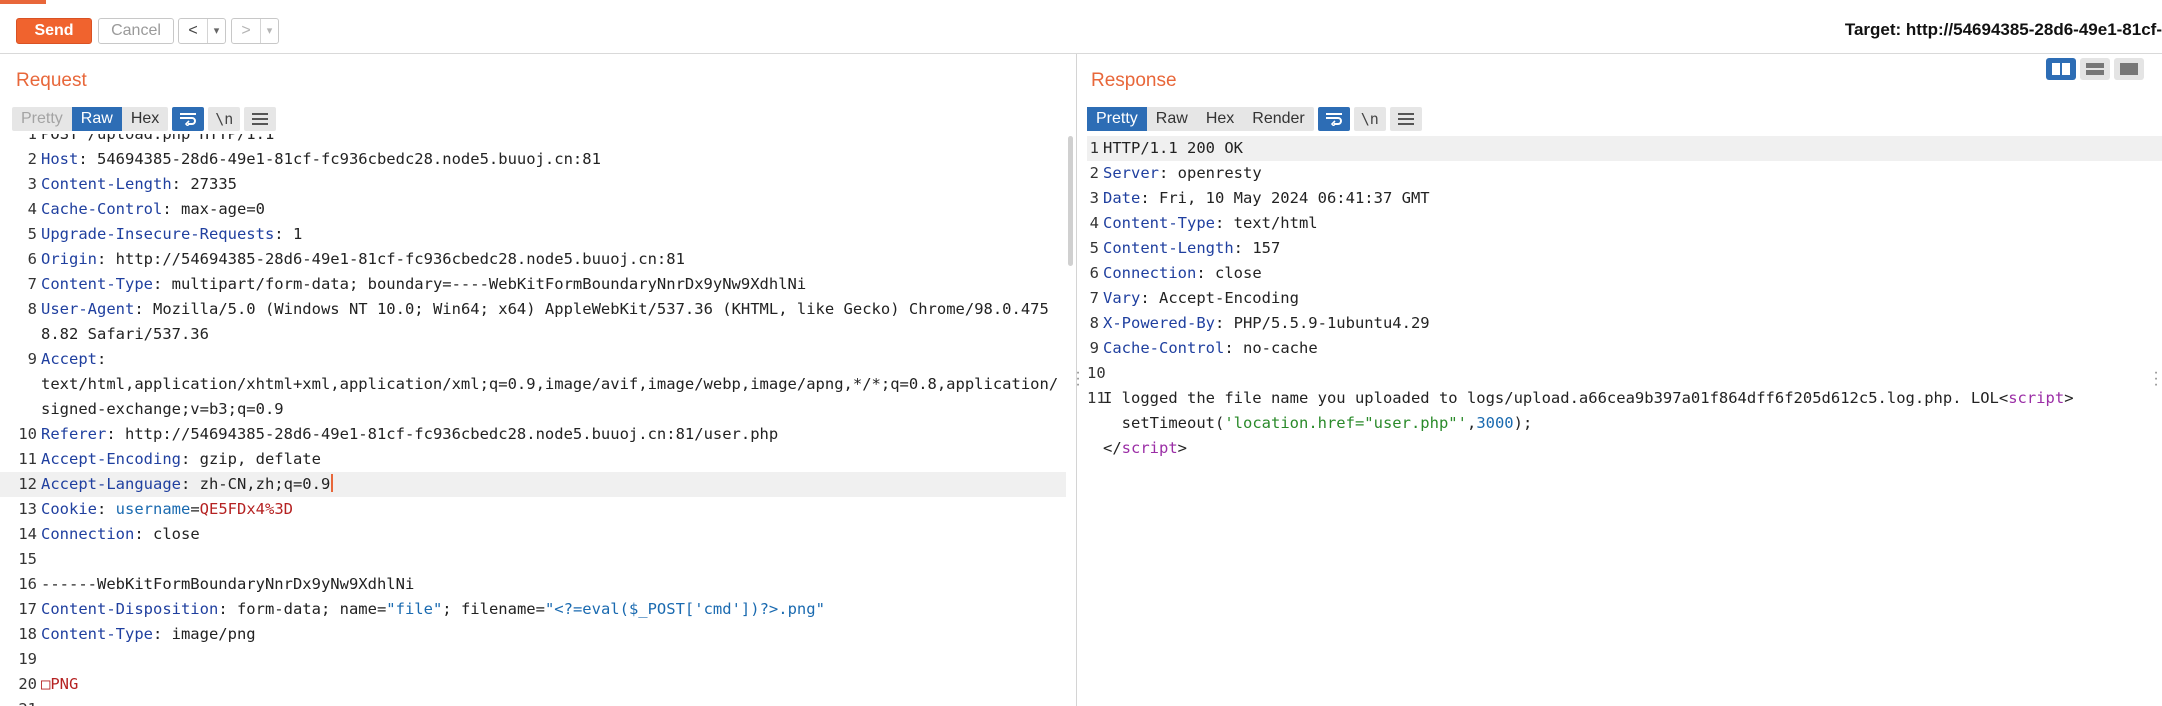 This screenshot has width=2162, height=706. Describe the element at coordinates (1094, 323) in the screenshot. I see `line-number: 8` at that location.